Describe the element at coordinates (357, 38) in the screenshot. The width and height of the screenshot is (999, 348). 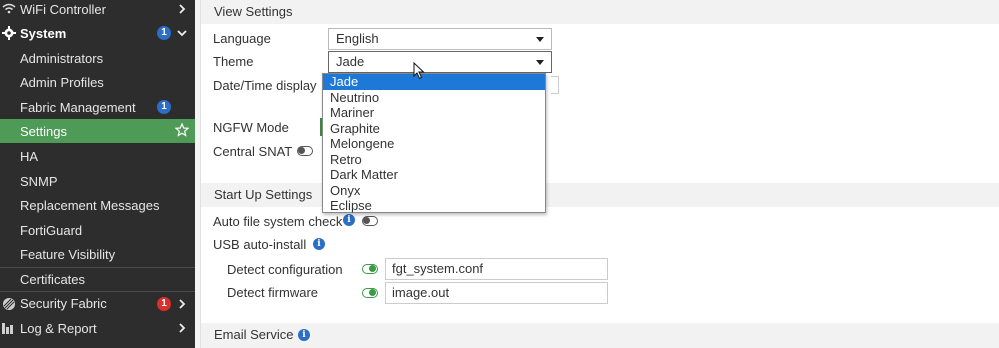
I see `language-value: English` at that location.